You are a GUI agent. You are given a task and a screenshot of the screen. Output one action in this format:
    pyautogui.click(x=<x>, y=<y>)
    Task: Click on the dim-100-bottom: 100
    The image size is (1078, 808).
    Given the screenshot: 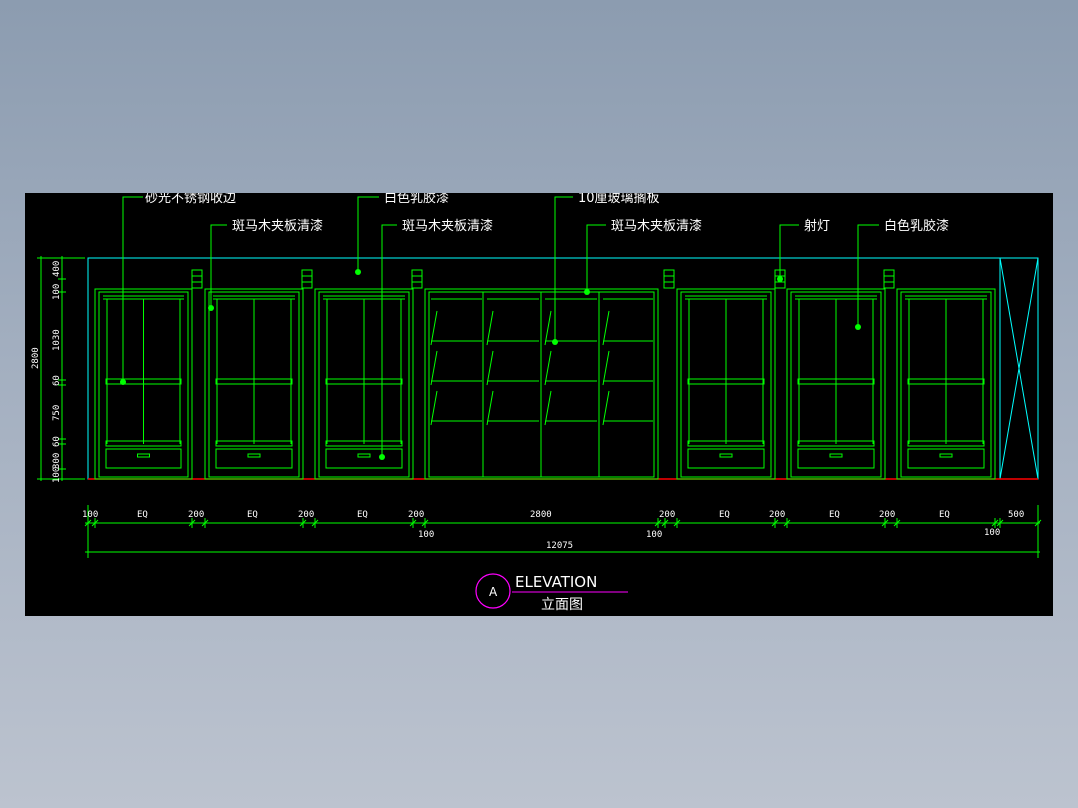 What is the action you would take?
    pyautogui.click(x=57, y=475)
    